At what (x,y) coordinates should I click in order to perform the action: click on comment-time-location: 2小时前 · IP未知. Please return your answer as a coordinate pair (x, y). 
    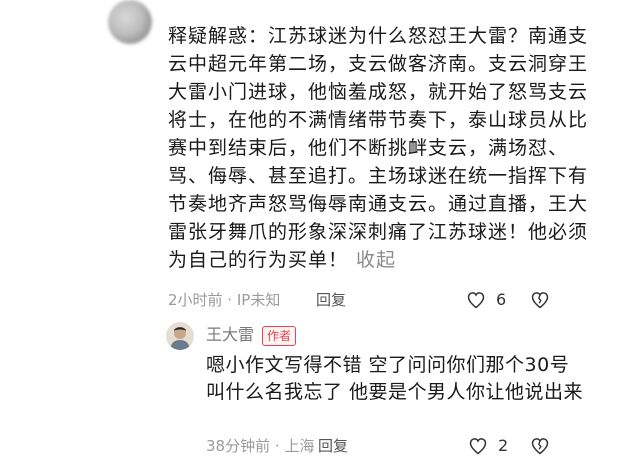
    Looking at the image, I should click on (224, 300).